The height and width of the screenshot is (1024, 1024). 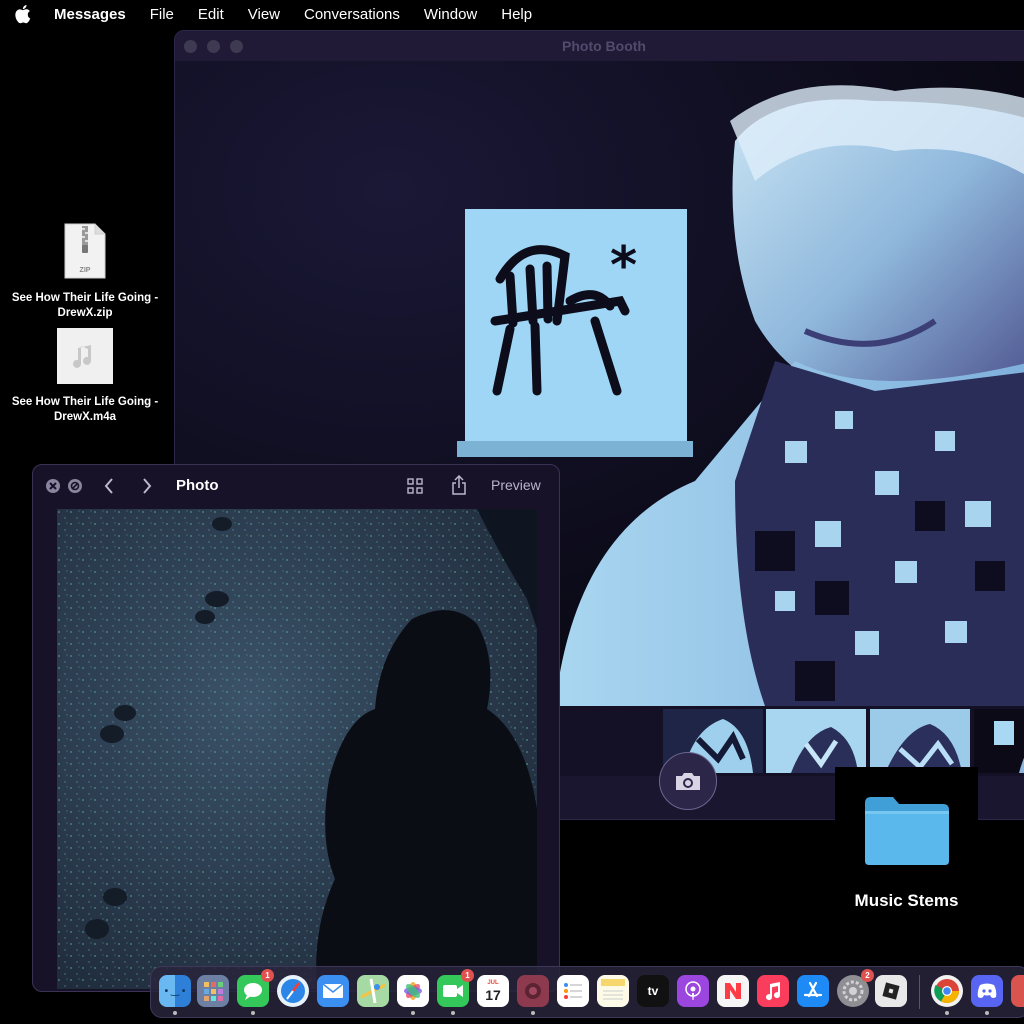 What do you see at coordinates (109, 486) in the screenshot?
I see `chevron-left-icon` at bounding box center [109, 486].